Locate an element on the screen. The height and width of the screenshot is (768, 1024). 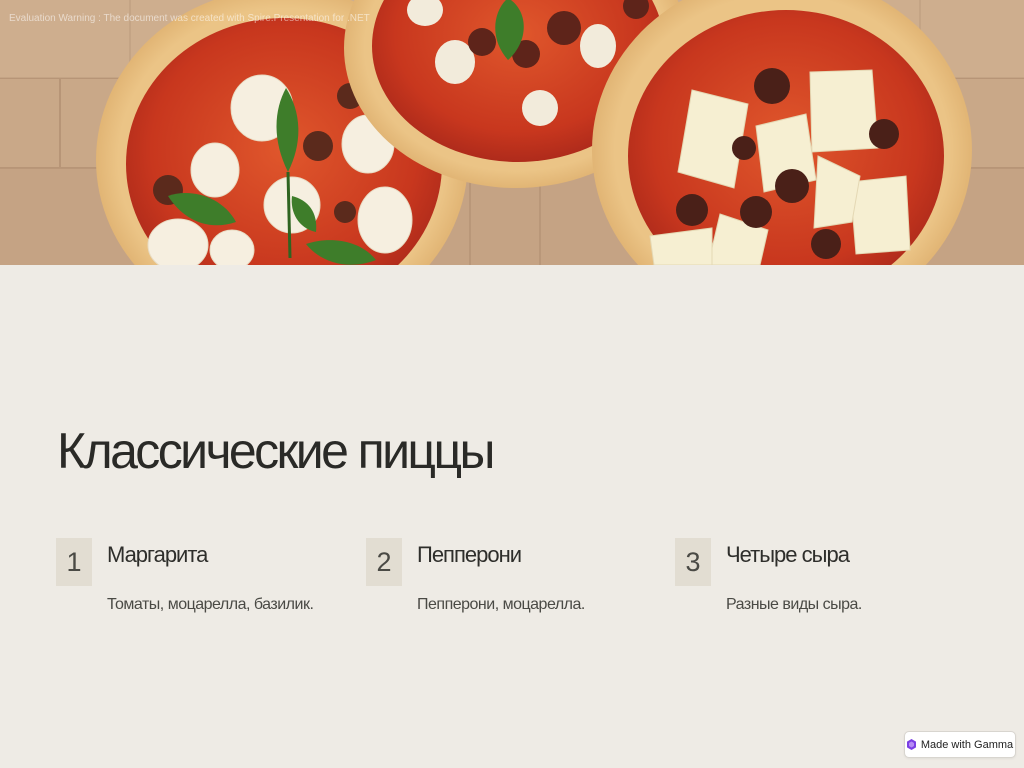
item-description: Пепперони, моцарелла. is located at coordinates (501, 604).